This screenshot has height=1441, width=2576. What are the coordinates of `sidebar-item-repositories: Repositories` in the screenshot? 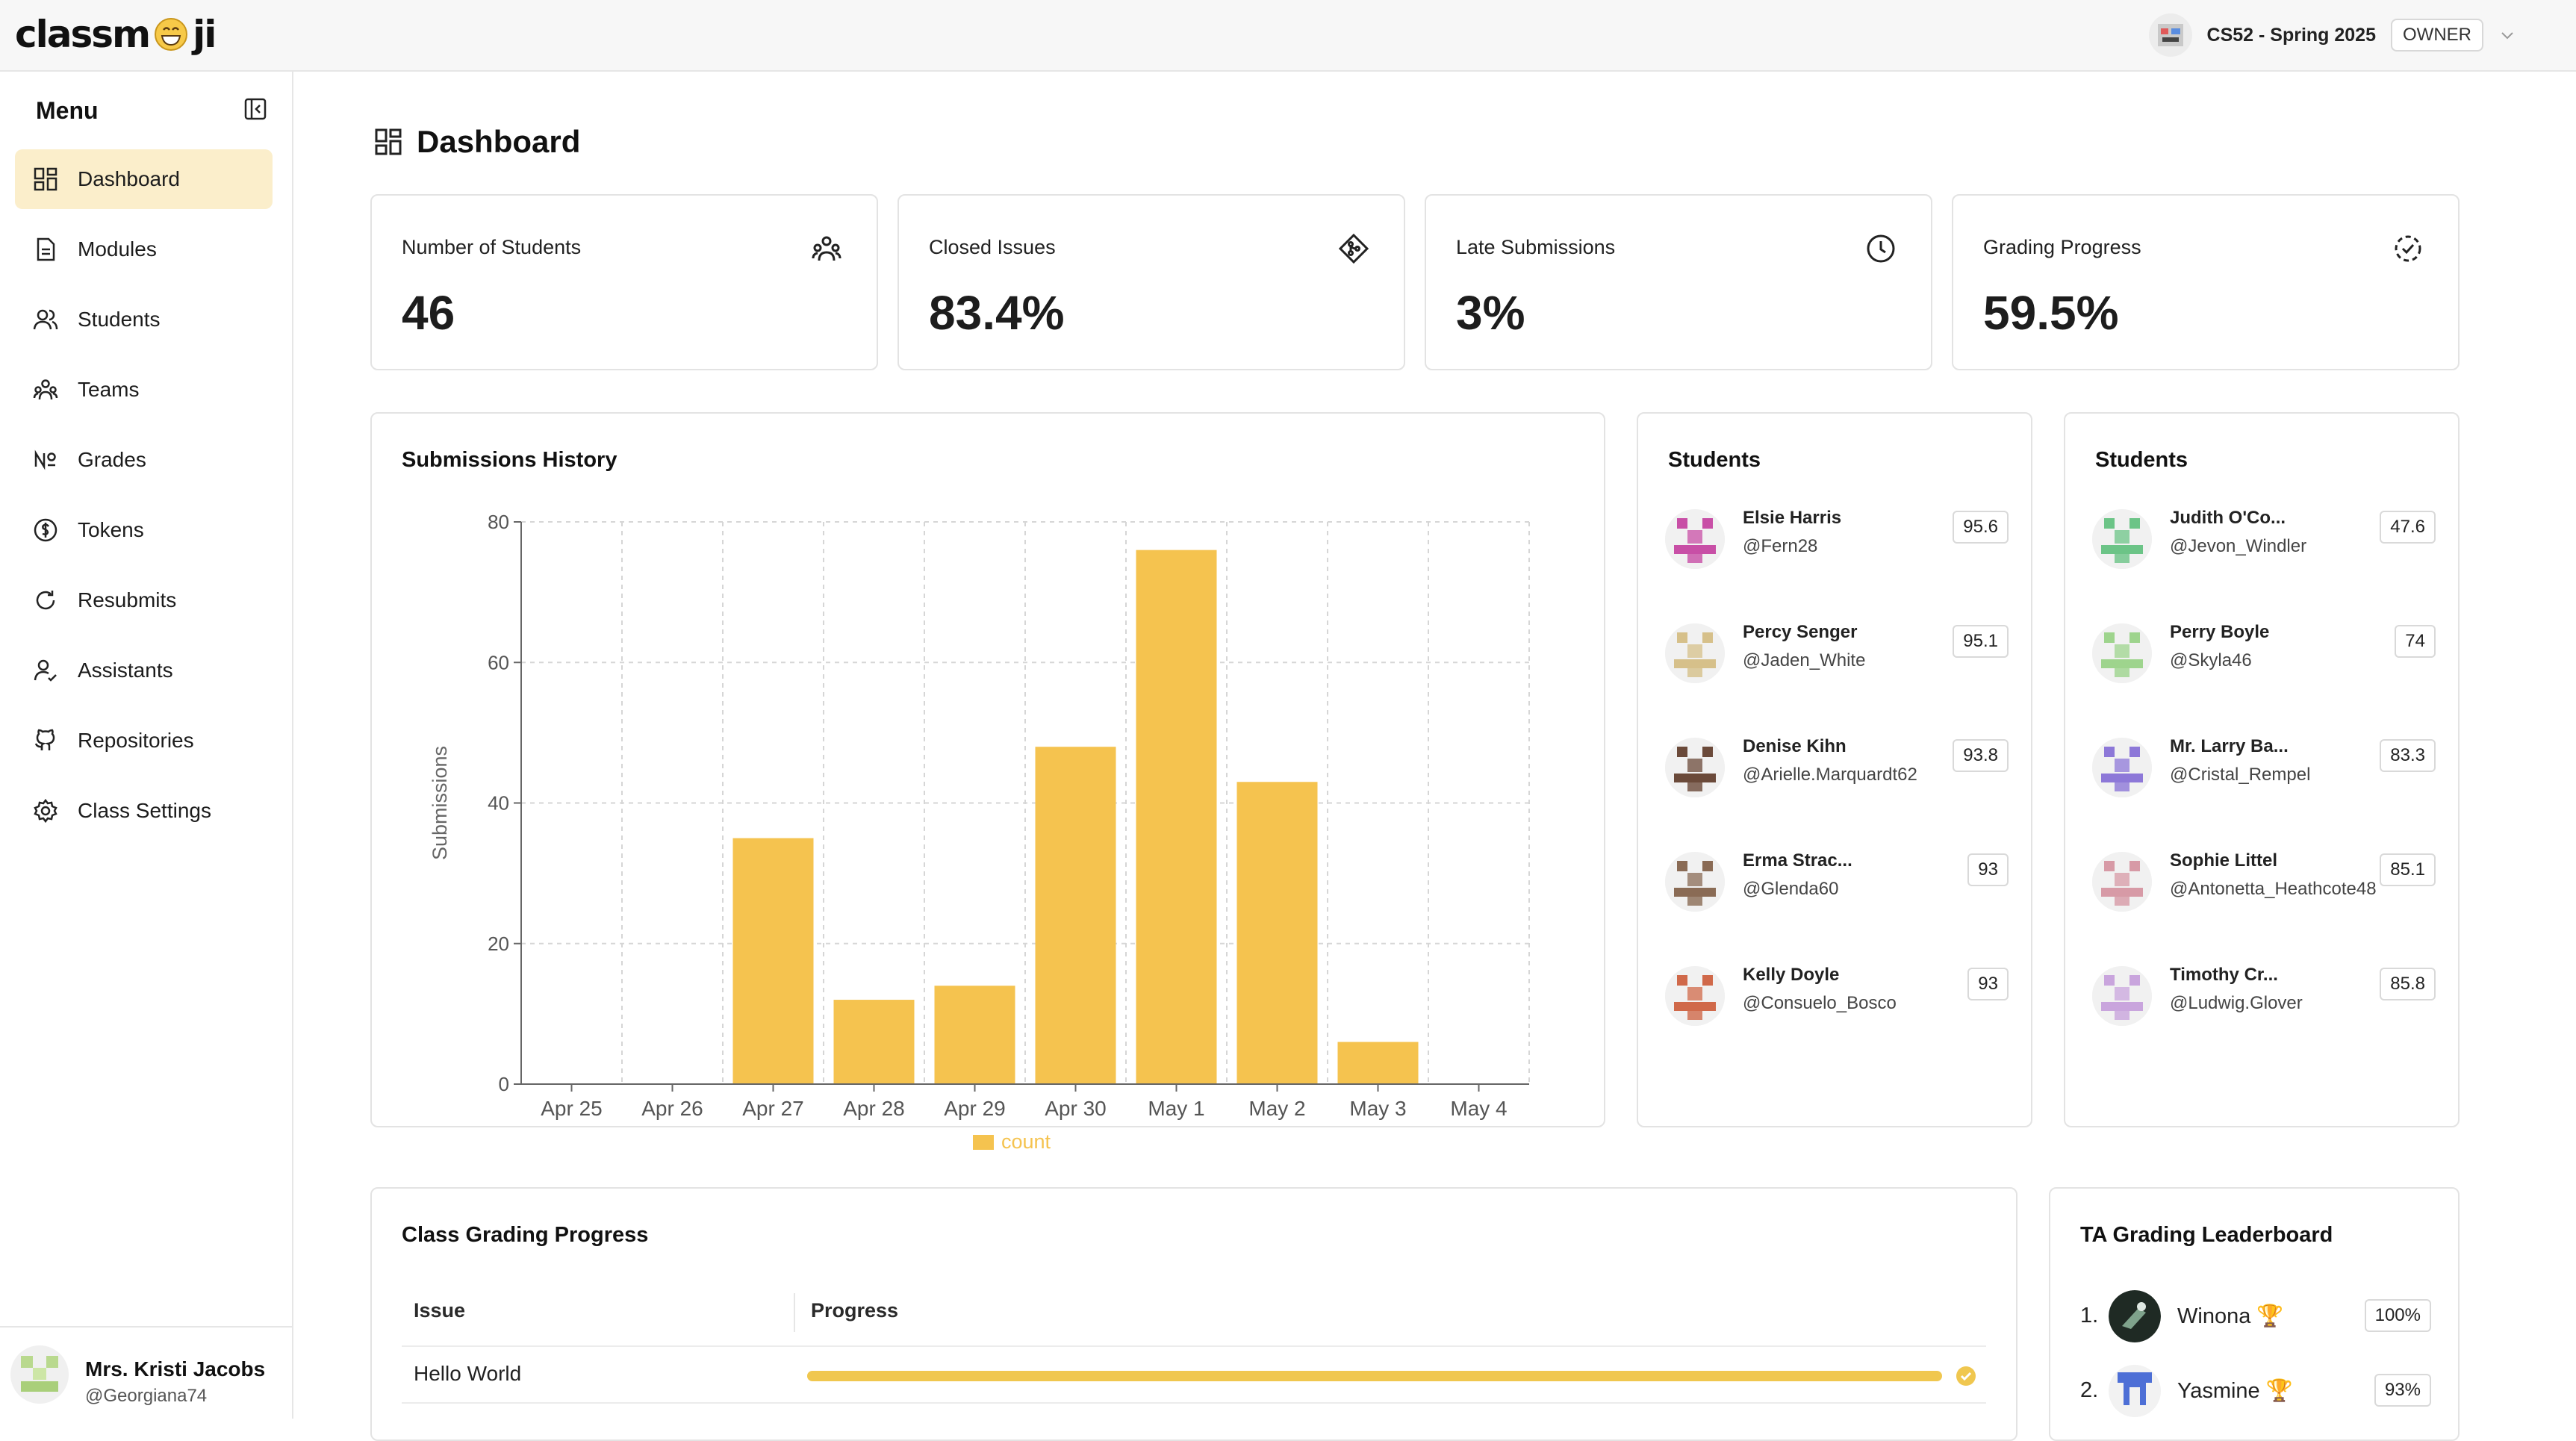 It's located at (144, 741).